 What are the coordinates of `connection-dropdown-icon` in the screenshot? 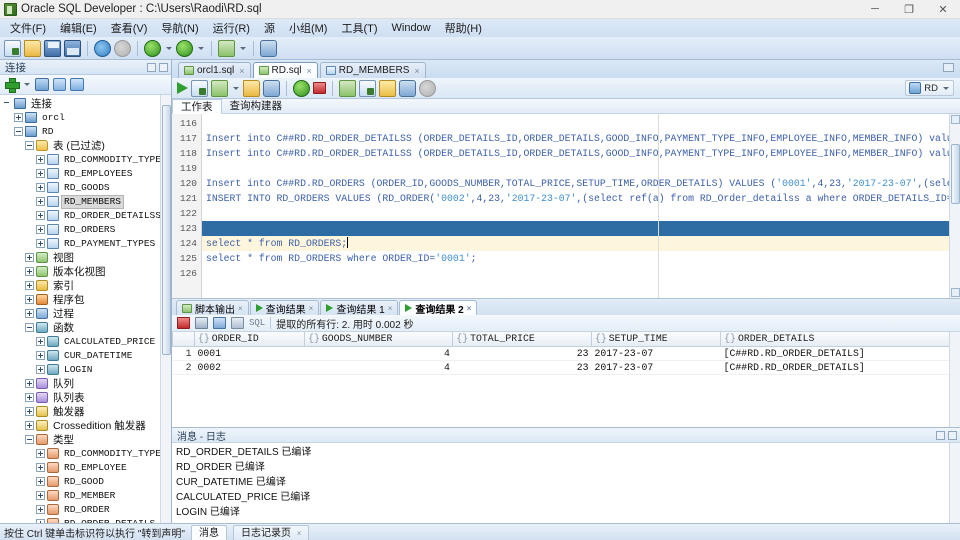 It's located at (26, 84).